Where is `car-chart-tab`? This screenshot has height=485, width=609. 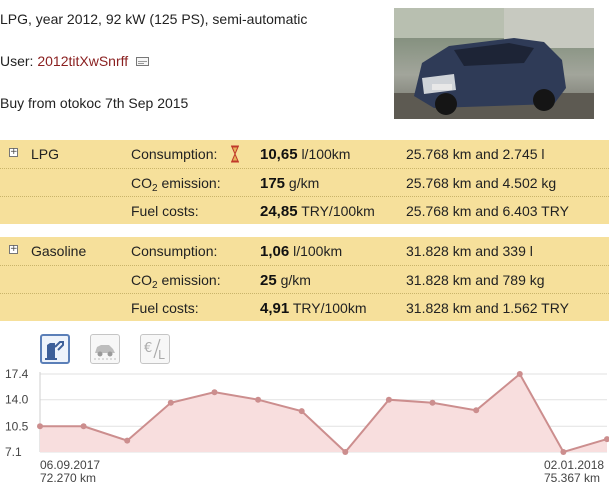
car-chart-tab is located at coordinates (105, 349).